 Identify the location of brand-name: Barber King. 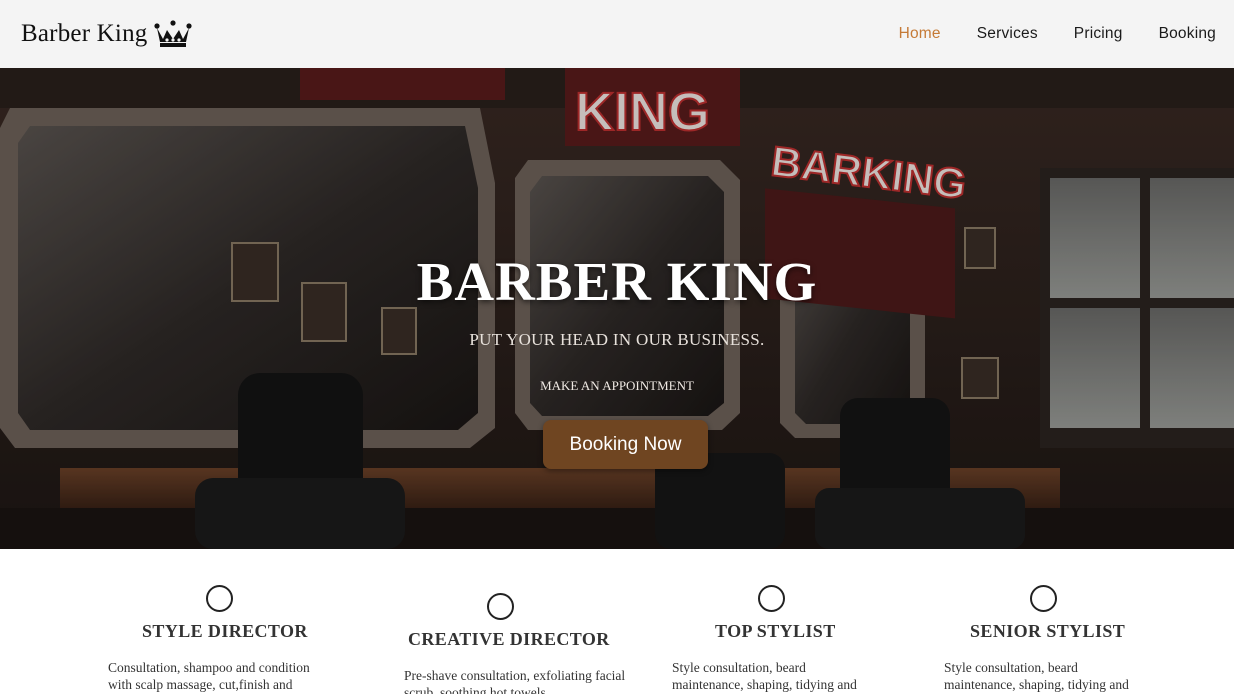
(84, 33).